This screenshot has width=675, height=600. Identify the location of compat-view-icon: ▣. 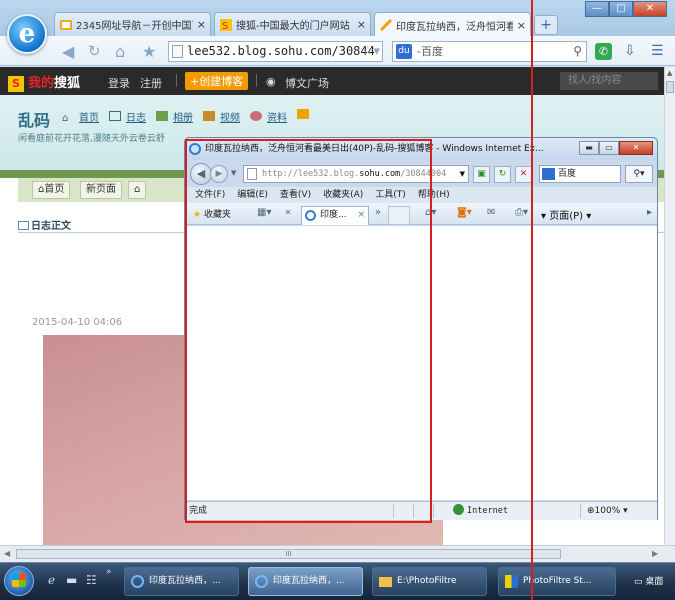
(481, 174).